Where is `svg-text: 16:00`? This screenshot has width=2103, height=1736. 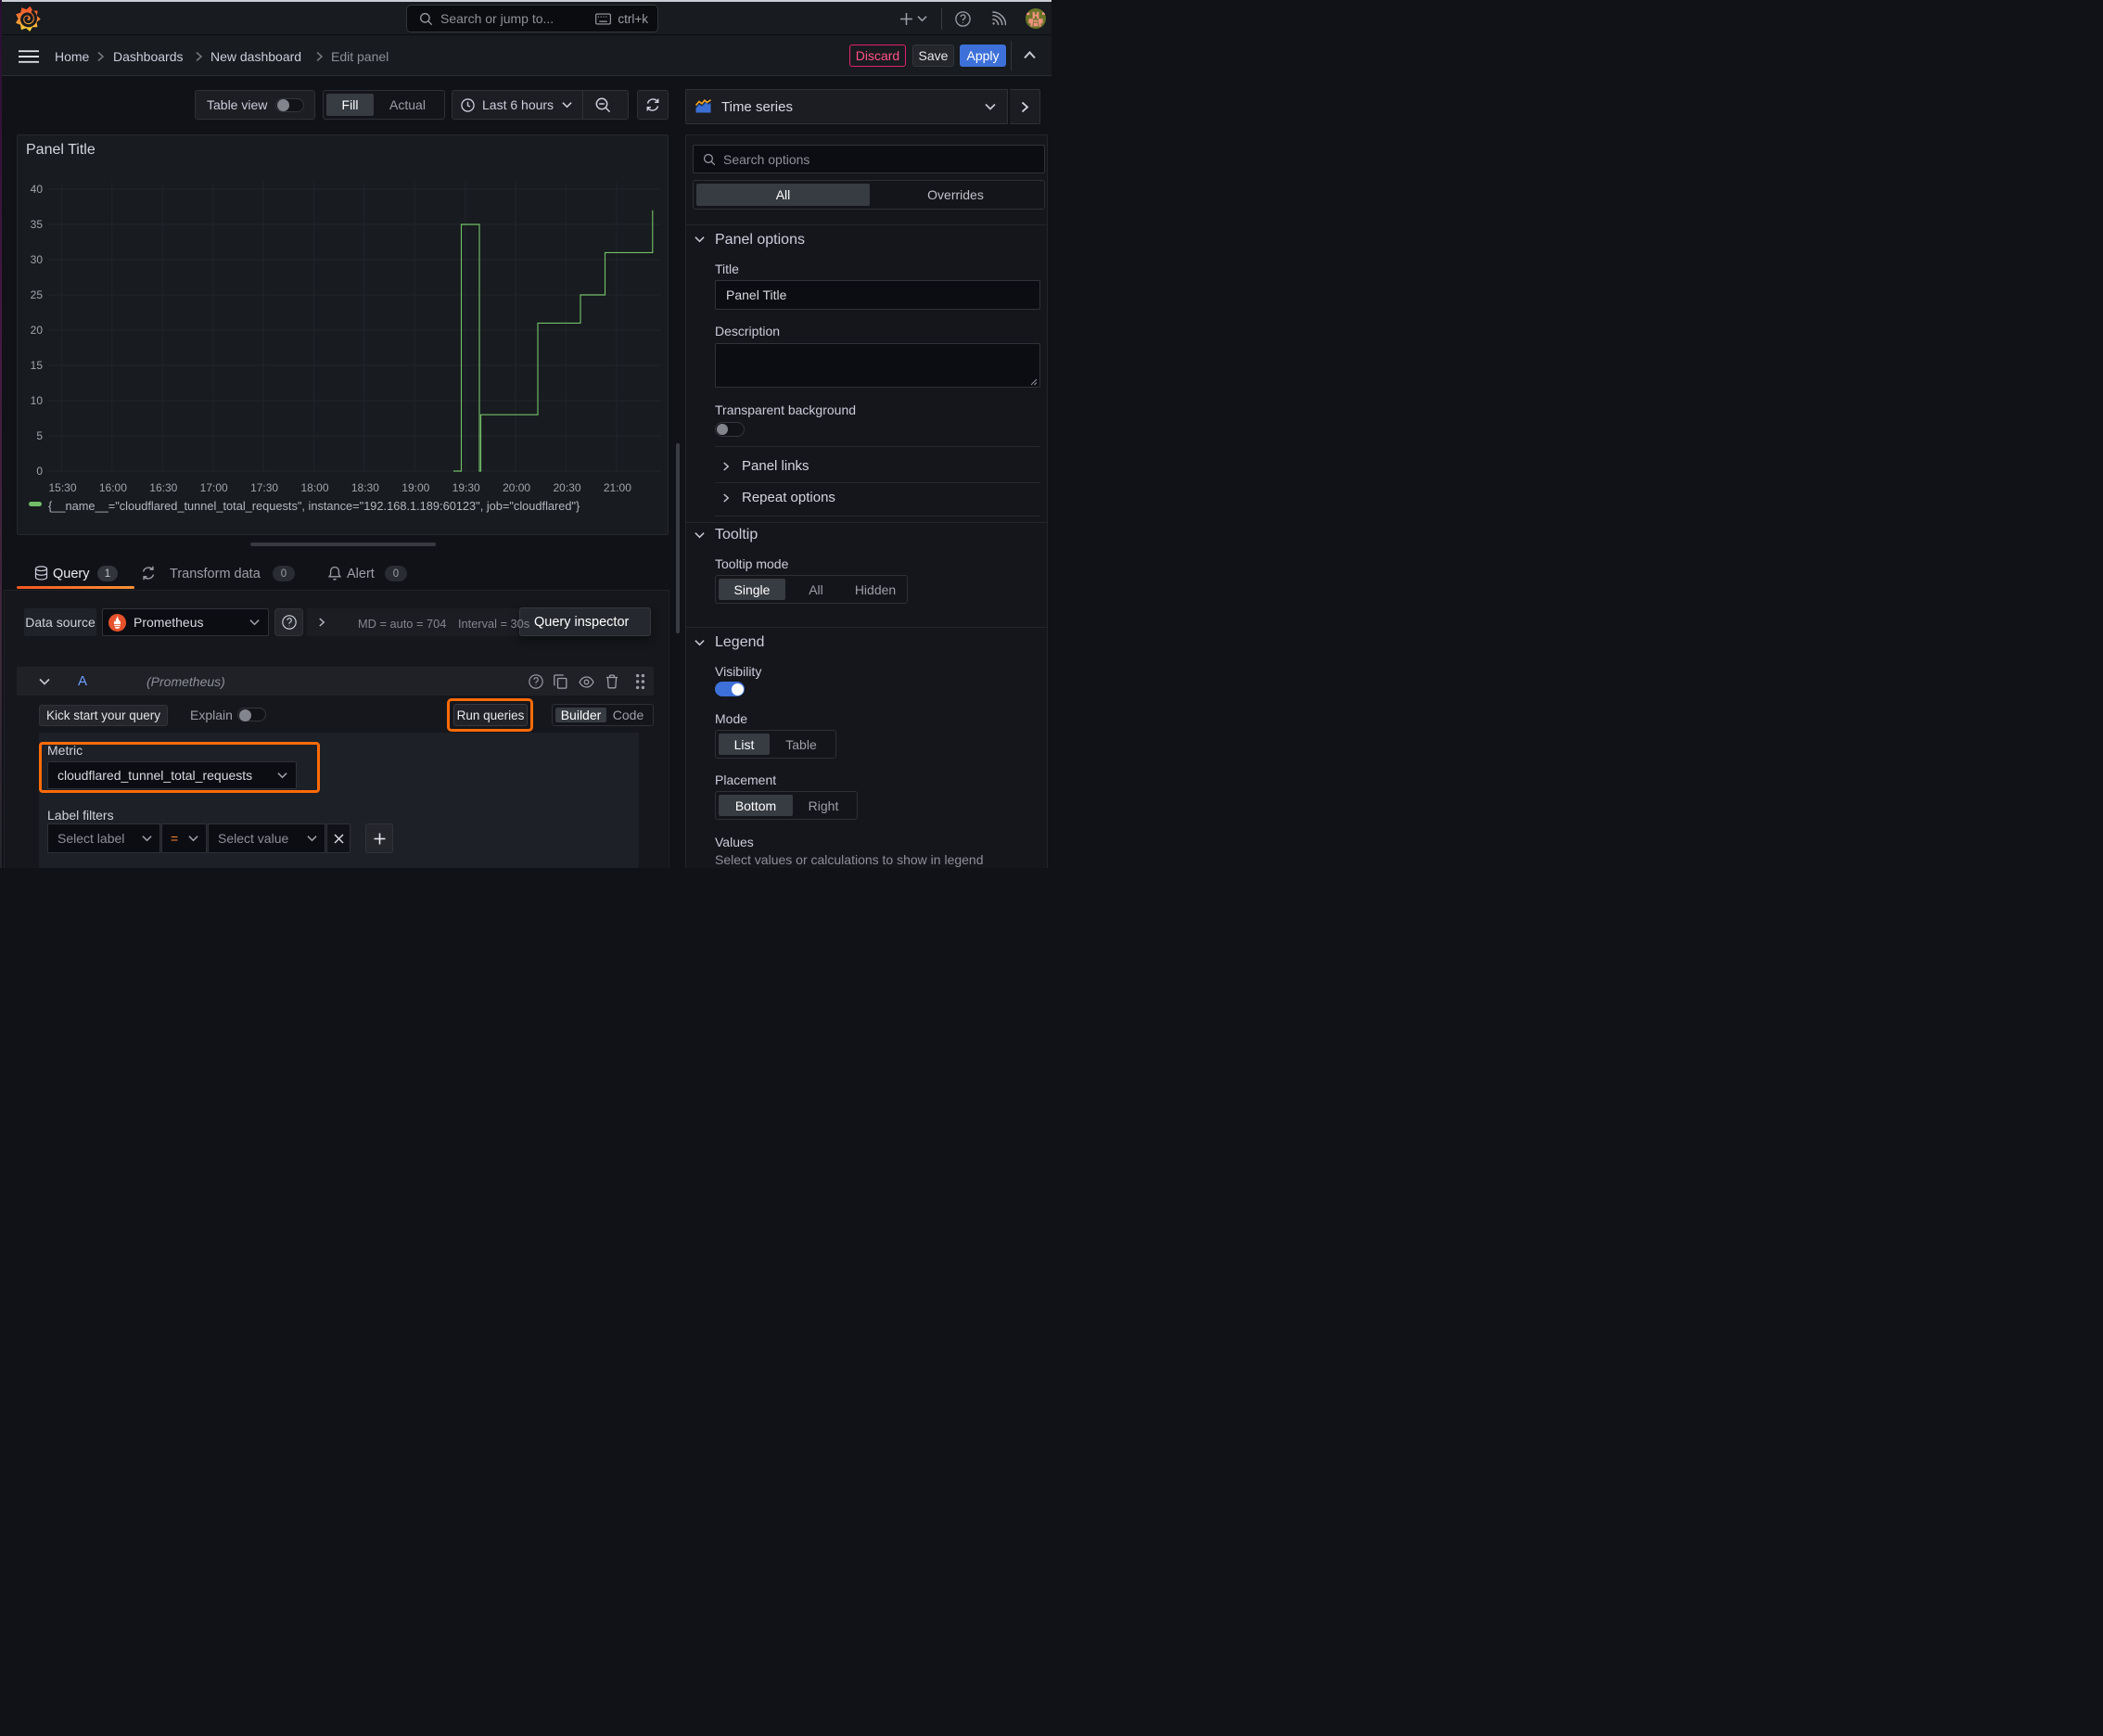 svg-text: 16:00 is located at coordinates (113, 488).